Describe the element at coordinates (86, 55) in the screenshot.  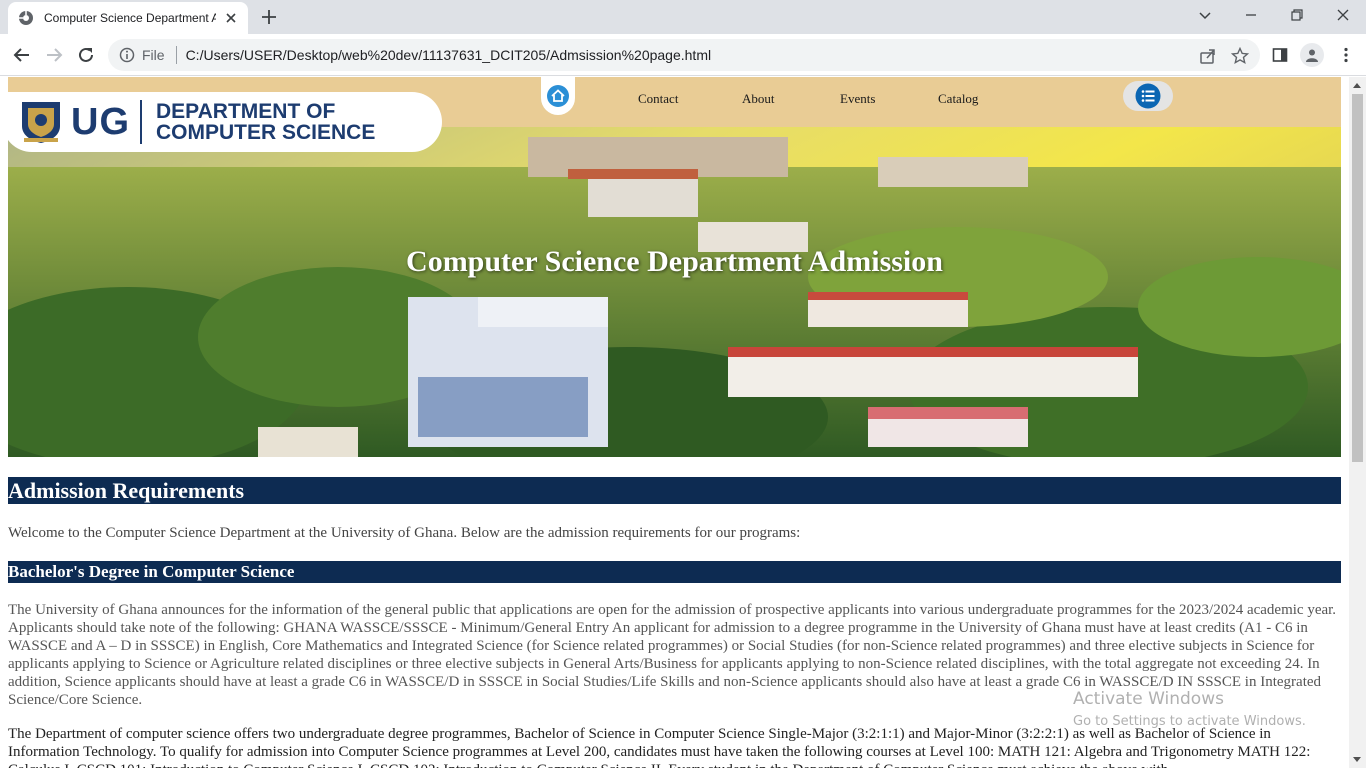
I see `reload-icon` at that location.